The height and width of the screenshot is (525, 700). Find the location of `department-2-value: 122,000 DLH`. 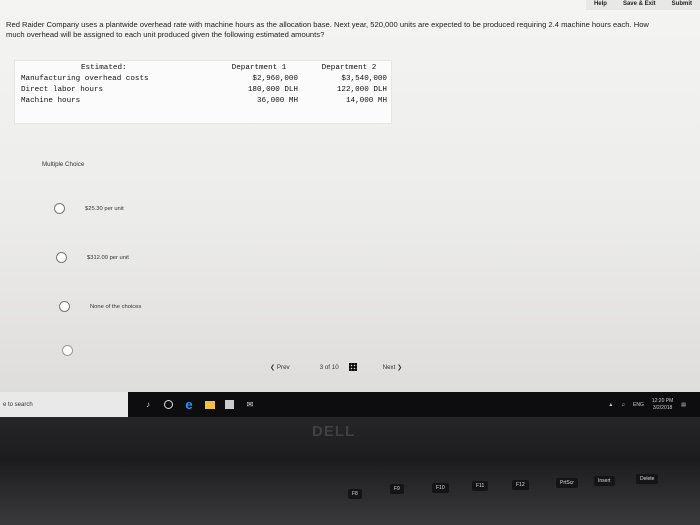

department-2-value: 122,000 DLH is located at coordinates (361, 90).